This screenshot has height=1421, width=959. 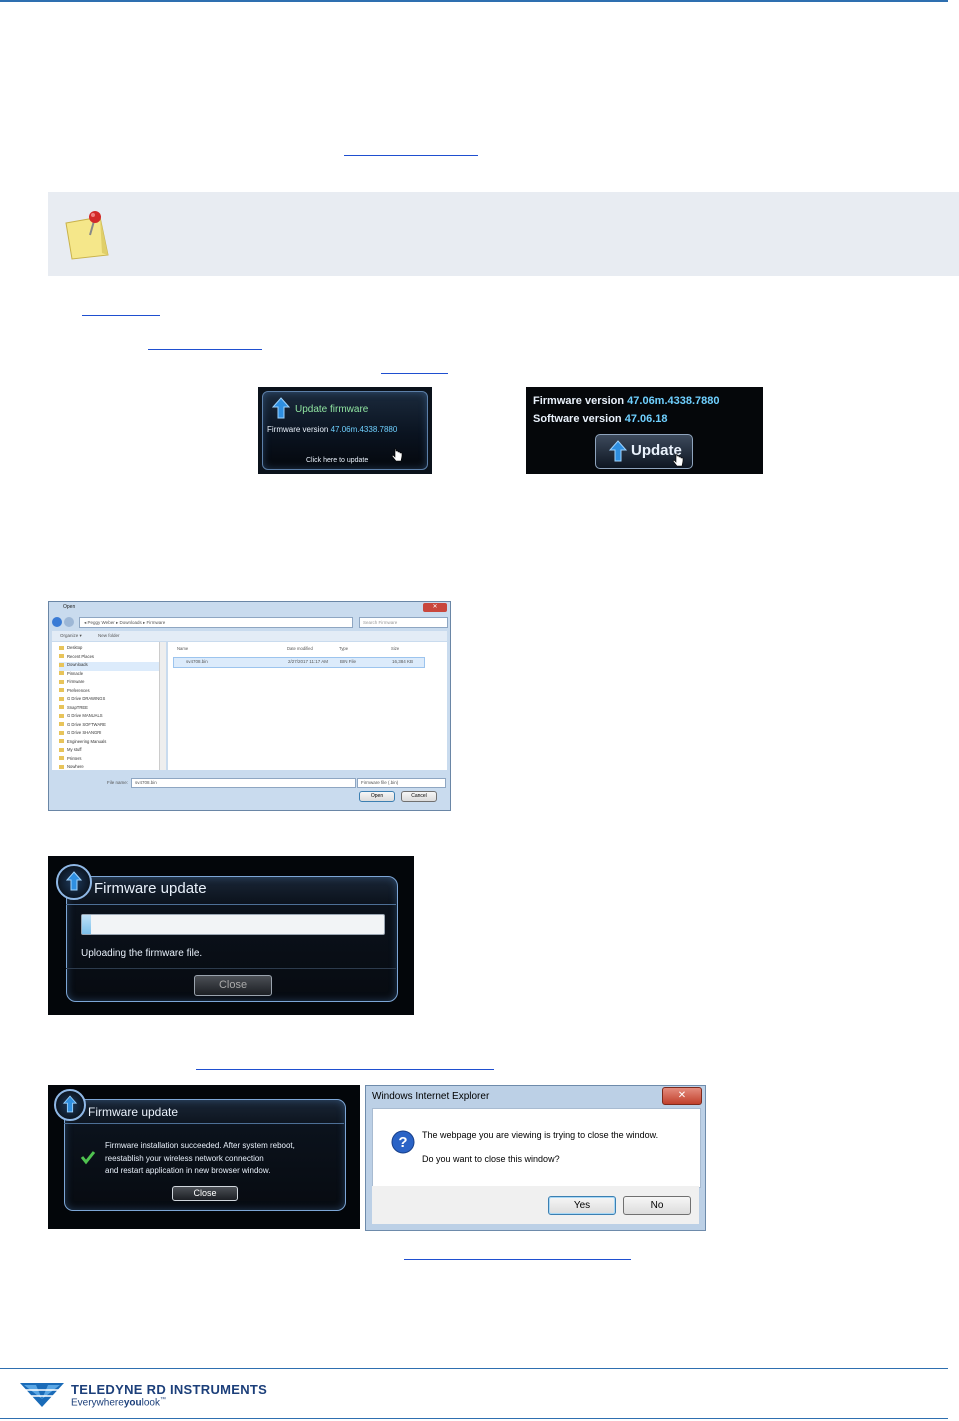 What do you see at coordinates (109, 649) in the screenshot?
I see `tree-item: Desktop` at bounding box center [109, 649].